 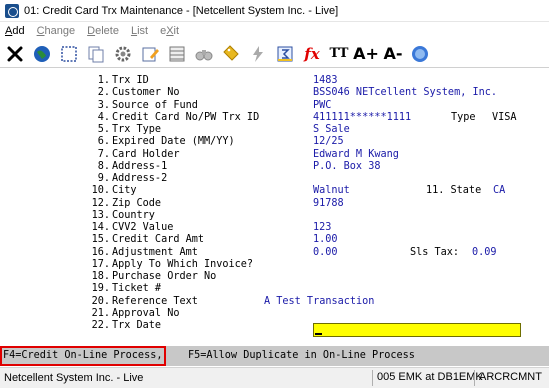 What do you see at coordinates (103, 117) in the screenshot?
I see `field-number: 4.` at bounding box center [103, 117].